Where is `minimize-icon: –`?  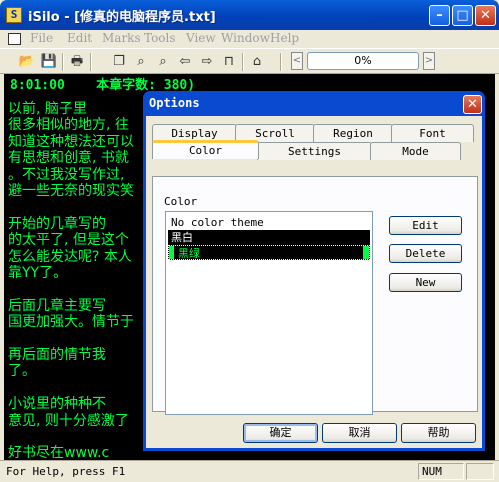
minimize-icon: – is located at coordinates (439, 15).